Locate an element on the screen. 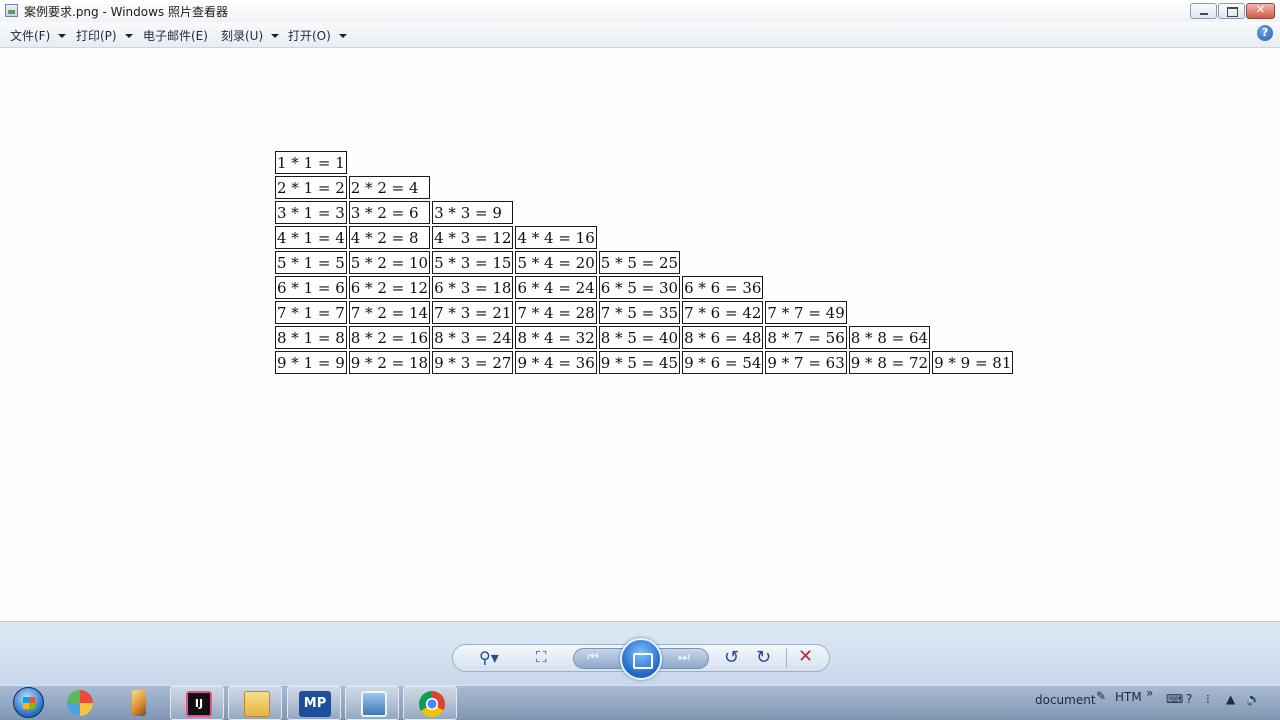  title-bar: 案例要求.png - Windows 照片查看器 is located at coordinates (640, 11).